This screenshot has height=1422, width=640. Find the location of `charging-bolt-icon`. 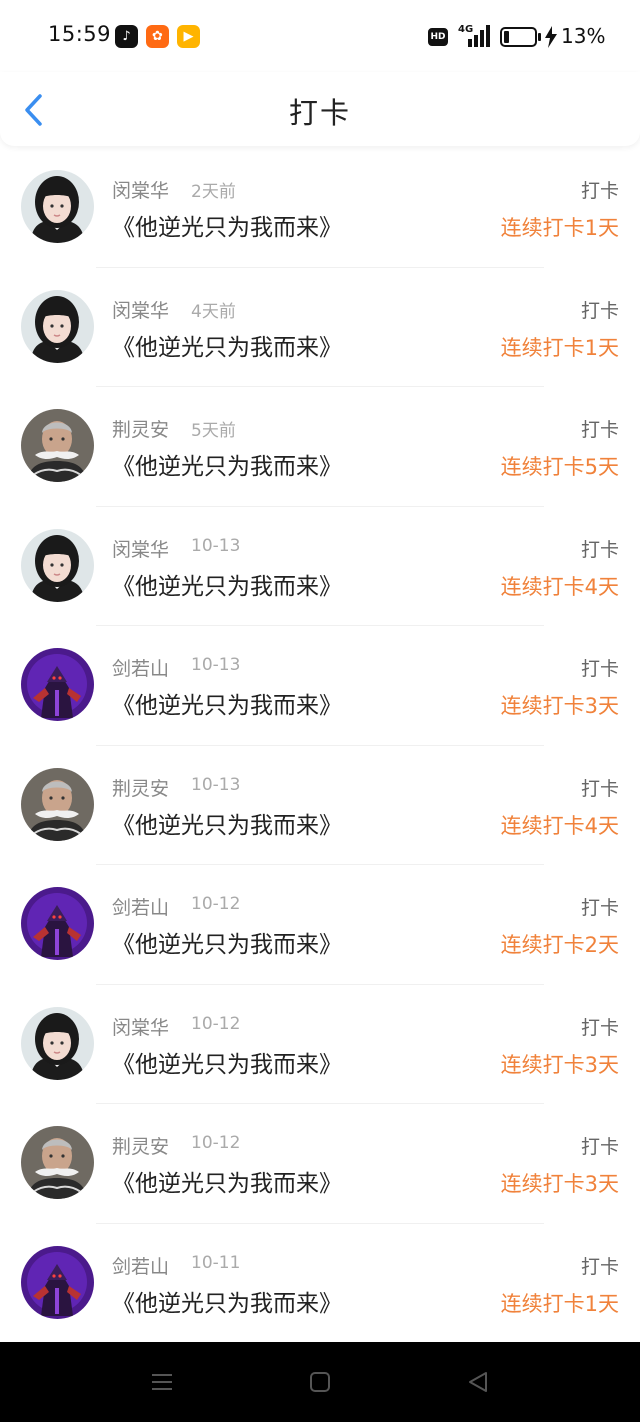

charging-bolt-icon is located at coordinates (551, 37).